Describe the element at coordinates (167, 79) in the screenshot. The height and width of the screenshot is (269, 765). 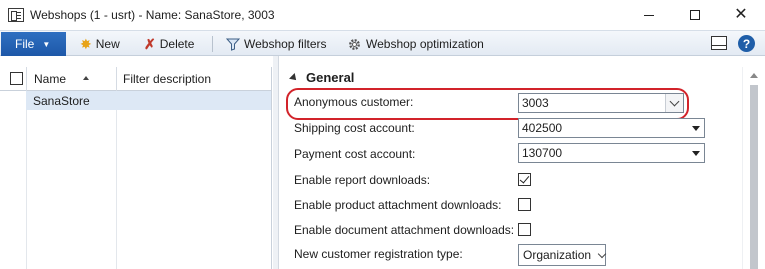
I see `column-filter-description-label: Filter description` at that location.